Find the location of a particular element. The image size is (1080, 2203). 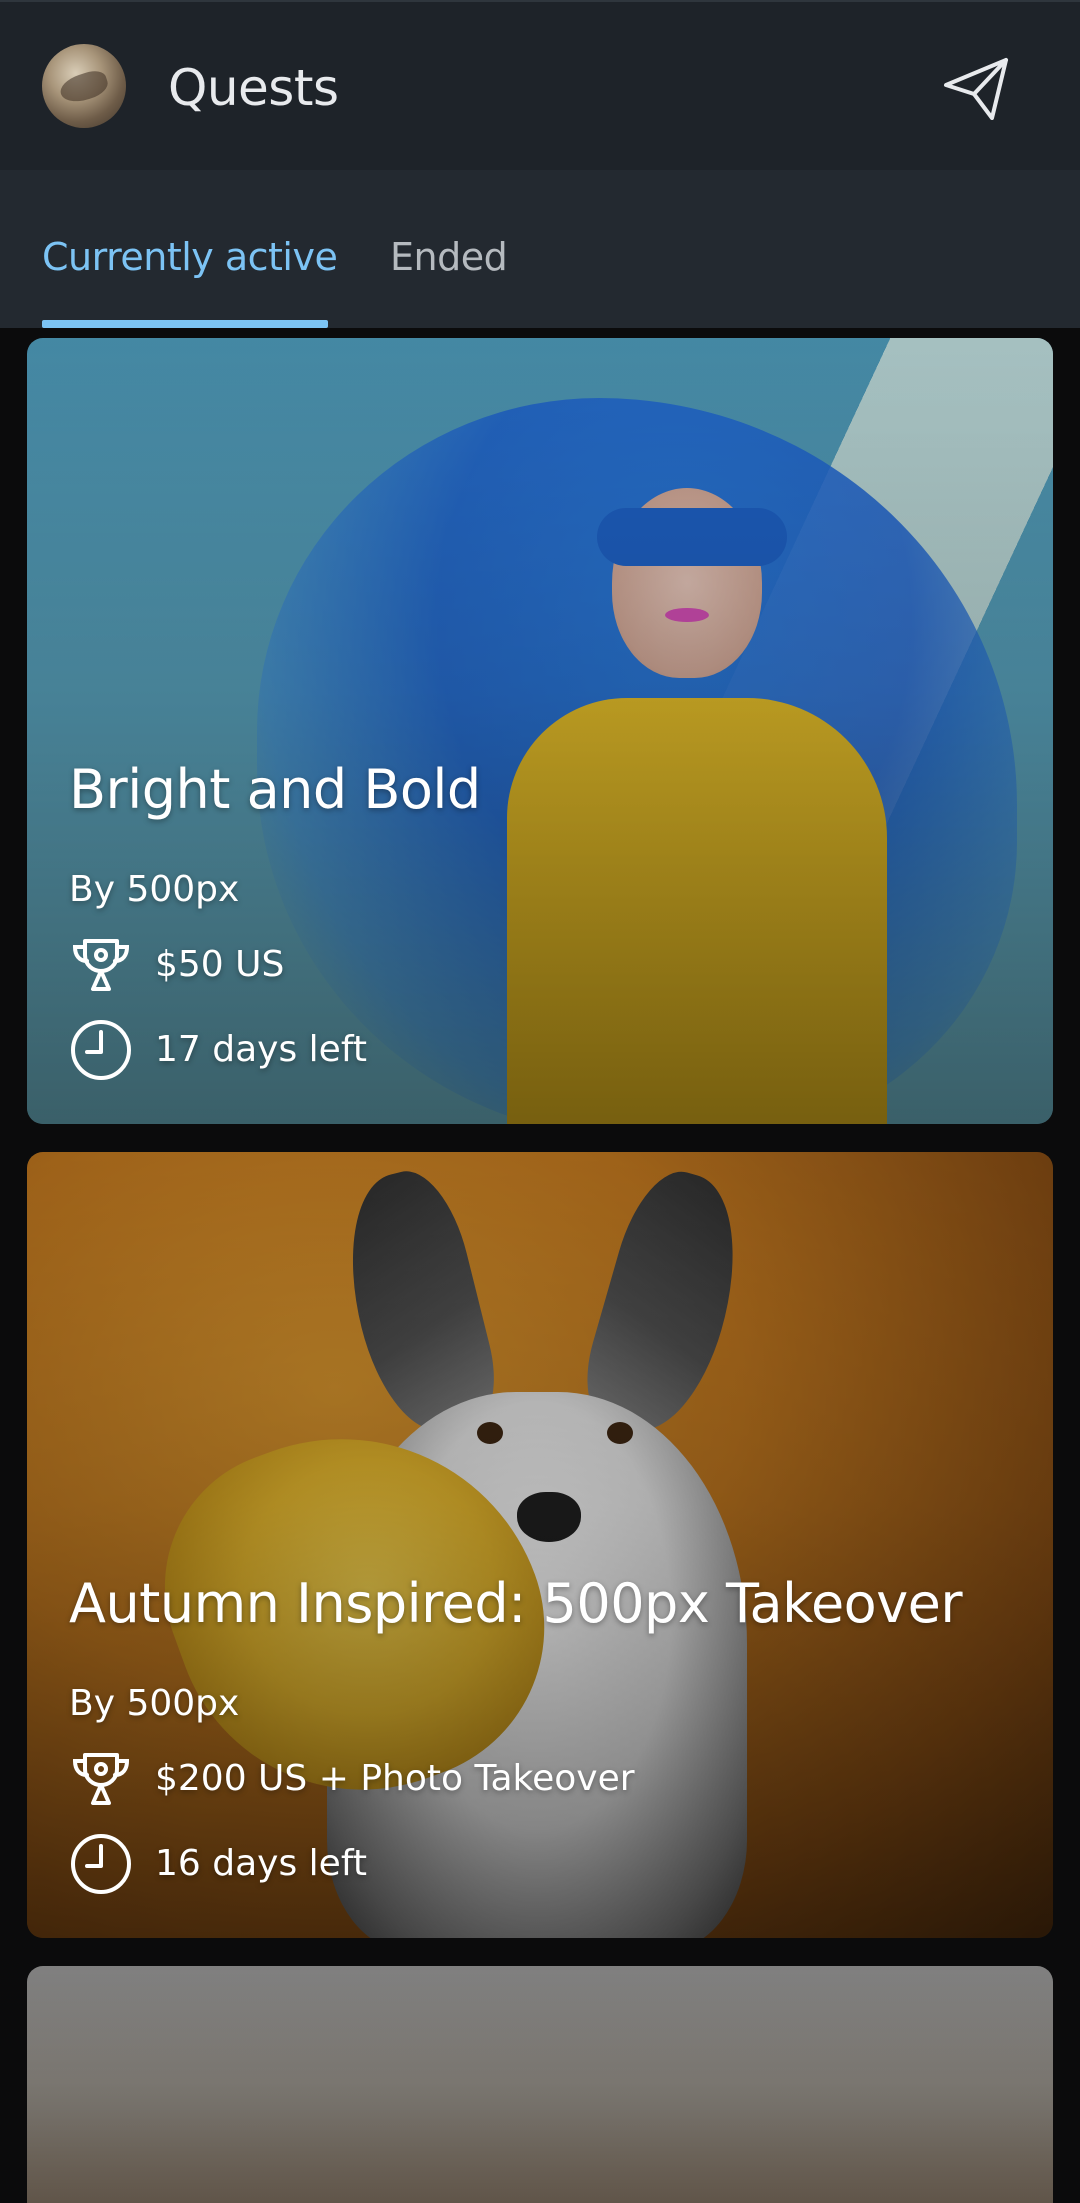

quest-prize-row: $200 US + Photo Takeover is located at coordinates (352, 1779).